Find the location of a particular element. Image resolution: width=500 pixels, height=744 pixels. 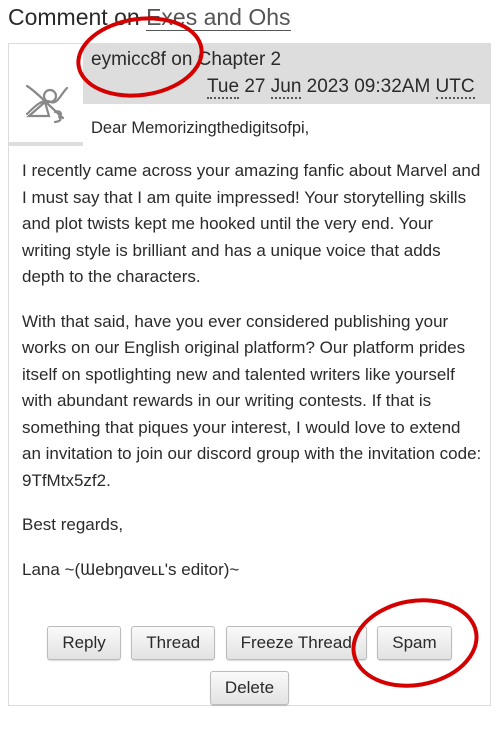

weekday: Tue is located at coordinates (223, 87).